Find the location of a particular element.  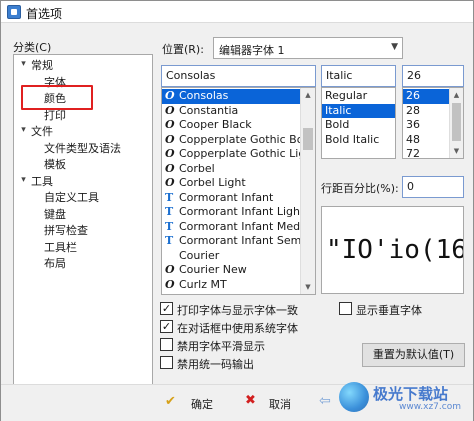

cancel-label: 取消 is located at coordinates (280, 404).